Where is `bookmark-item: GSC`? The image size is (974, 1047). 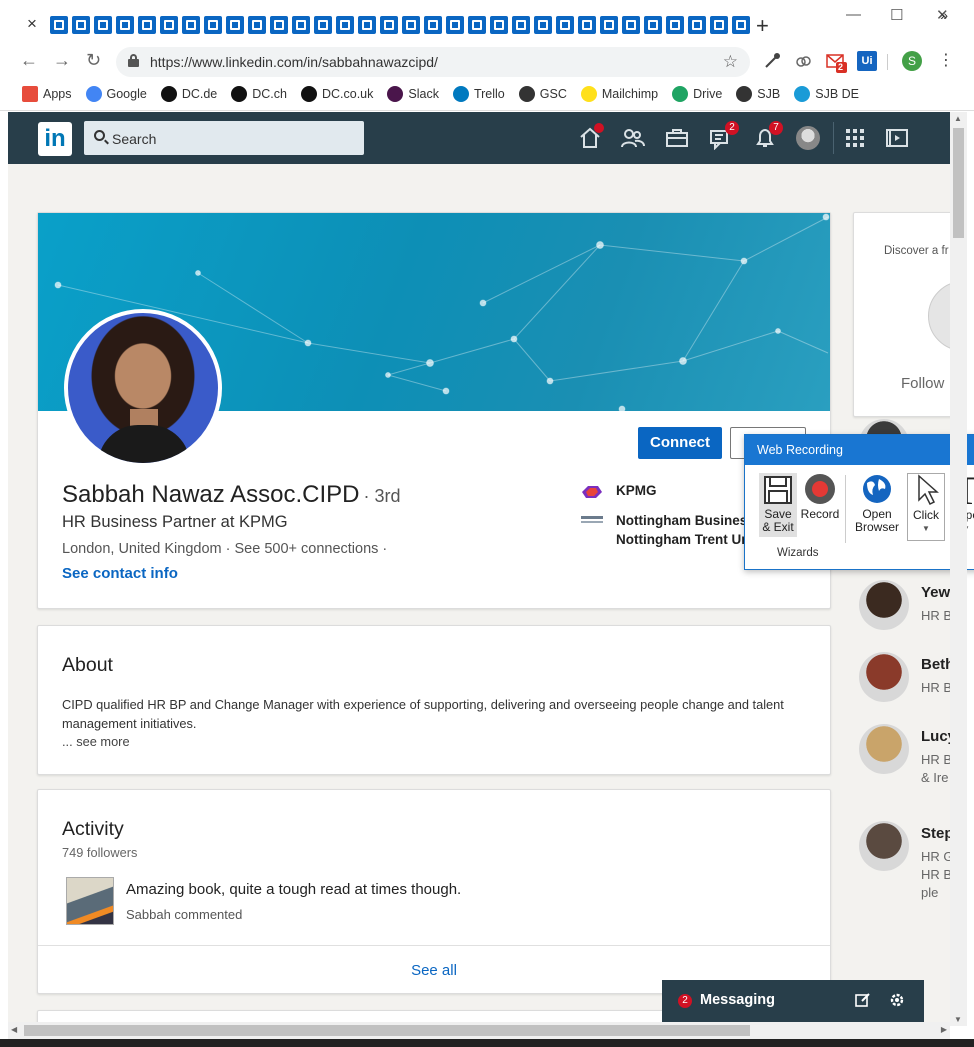
bookmark-item: GSC is located at coordinates (542, 94).